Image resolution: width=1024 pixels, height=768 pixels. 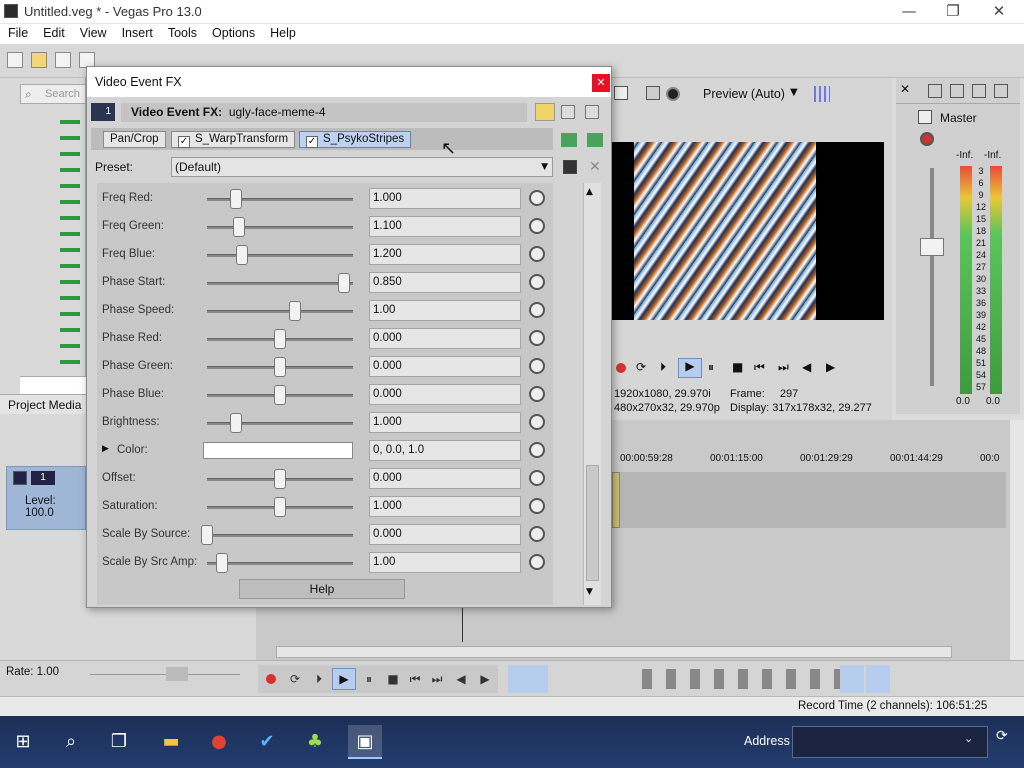 What do you see at coordinates (1002, 736) in the screenshot?
I see `refresh-icon: ⟳` at bounding box center [1002, 736].